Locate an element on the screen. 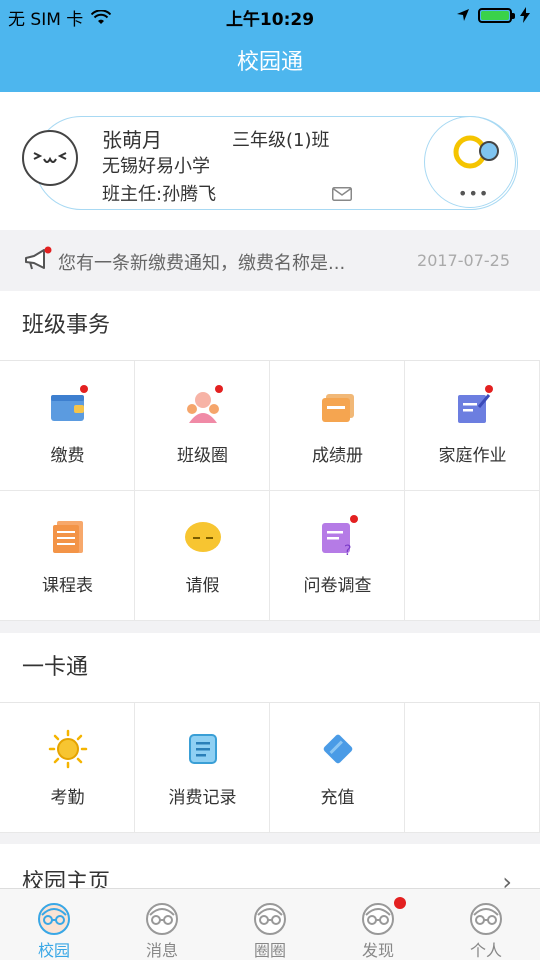  card-item-attendance-sun: 考勤 is located at coordinates (67, 768).